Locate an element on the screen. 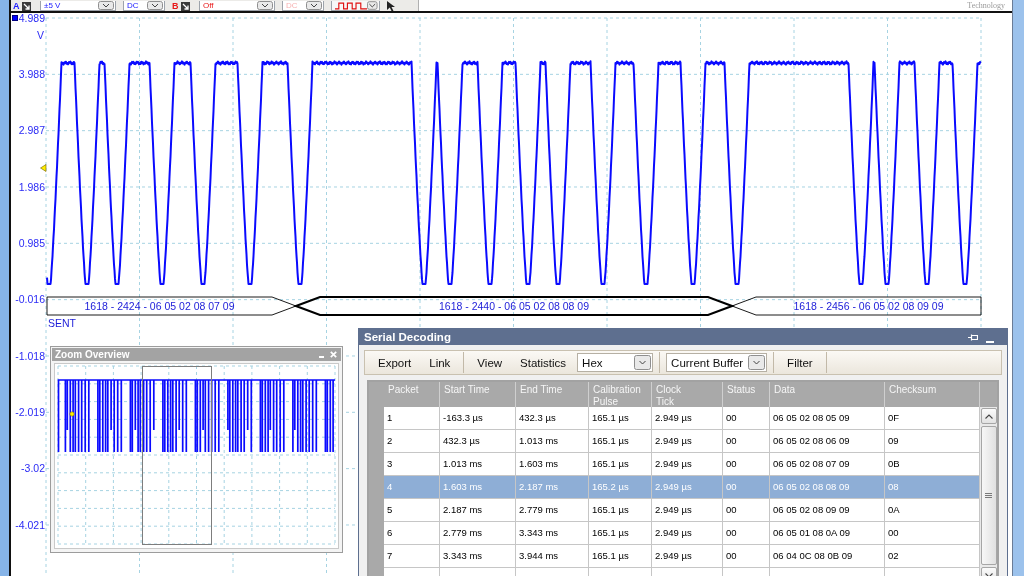 The width and height of the screenshot is (1024, 576). table-row: 6 2.779 ms 3.343 ms 165.1 µs 2.949 µs 00 06 05 01 08 0A 09 00 is located at coordinates (682, 533).